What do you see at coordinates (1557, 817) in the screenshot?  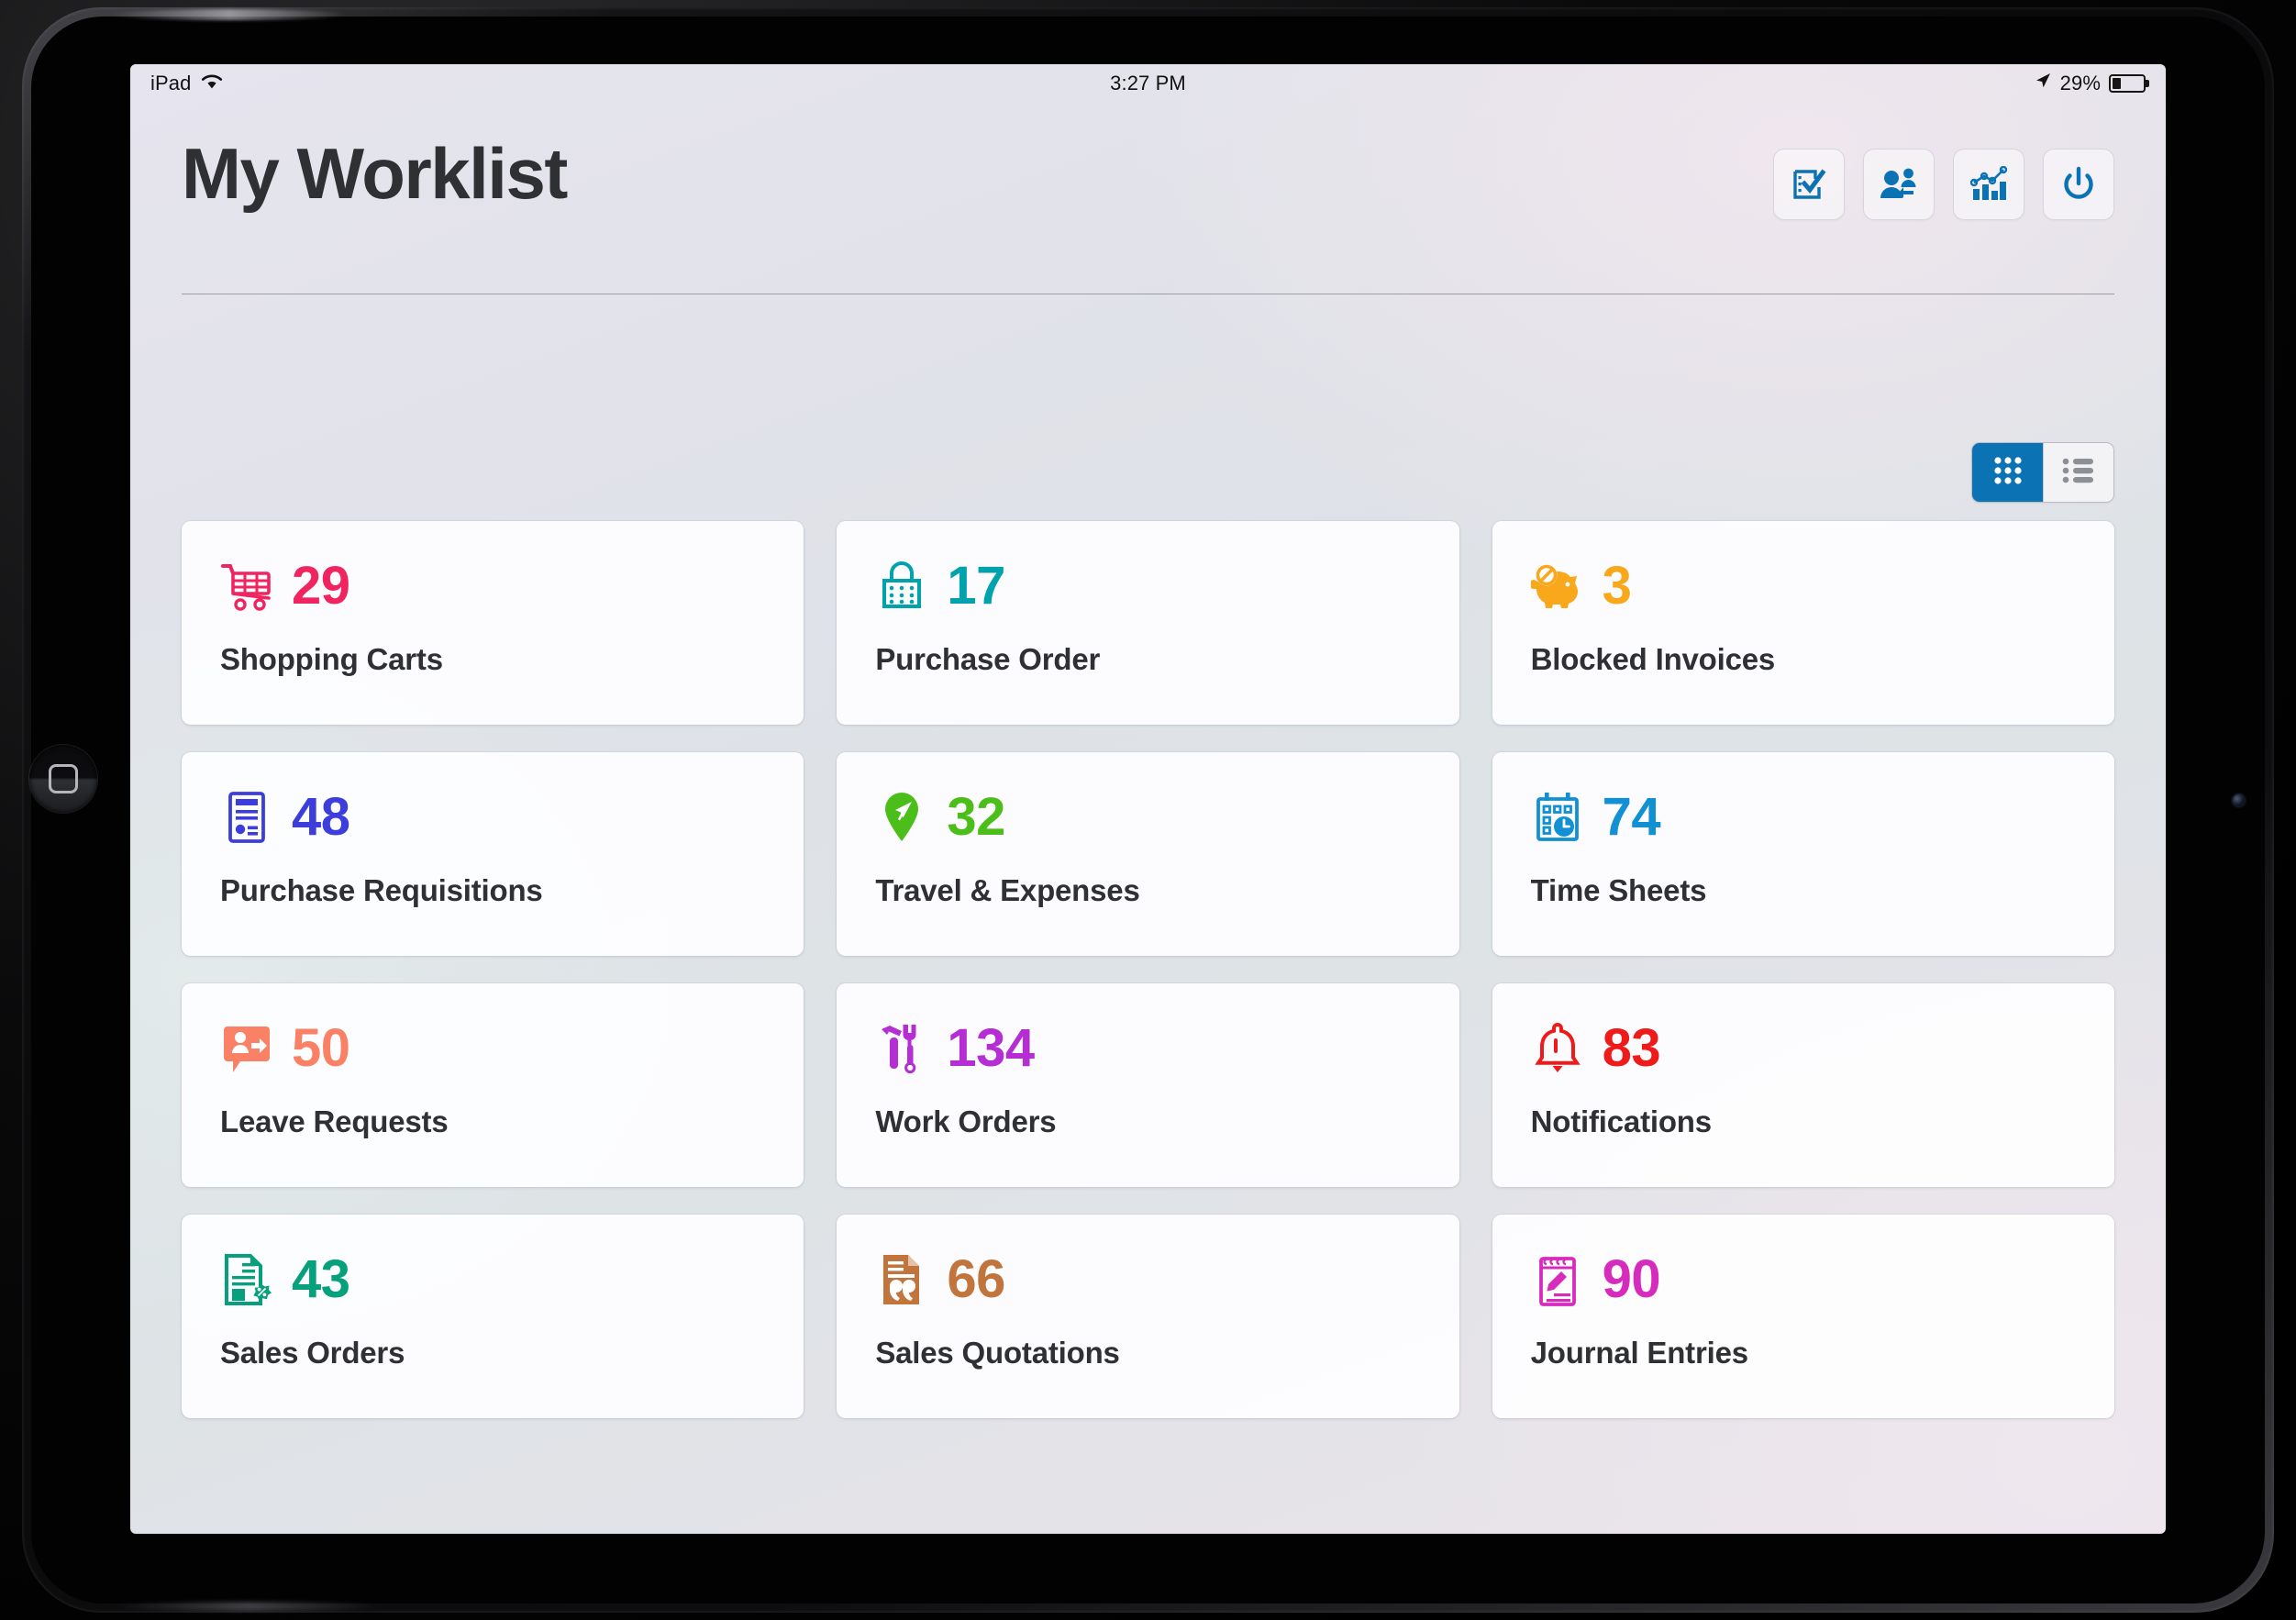 I see `calendar-clock-icon` at bounding box center [1557, 817].